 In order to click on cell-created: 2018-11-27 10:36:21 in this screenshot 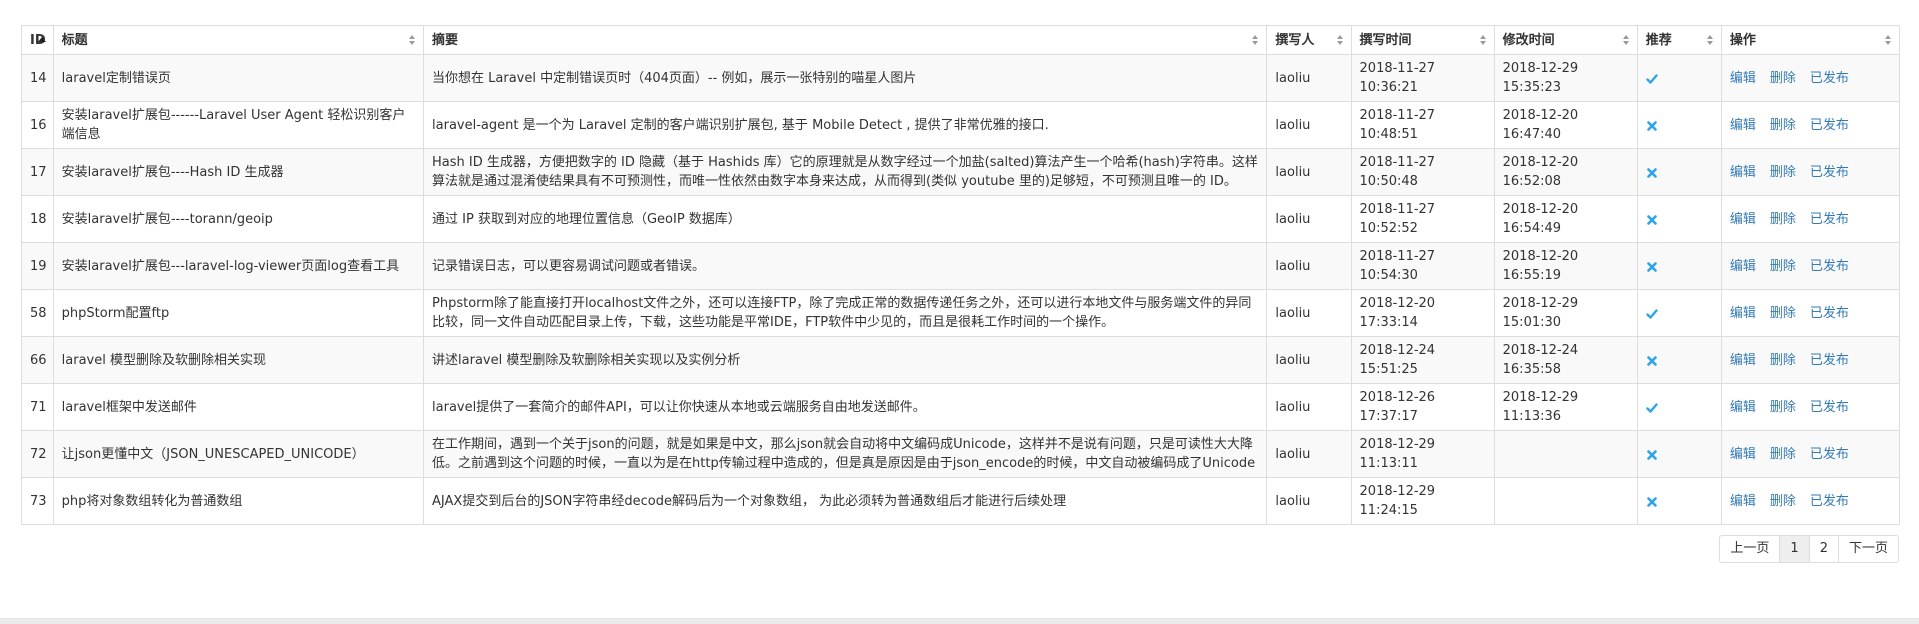, I will do `click(1422, 78)`.